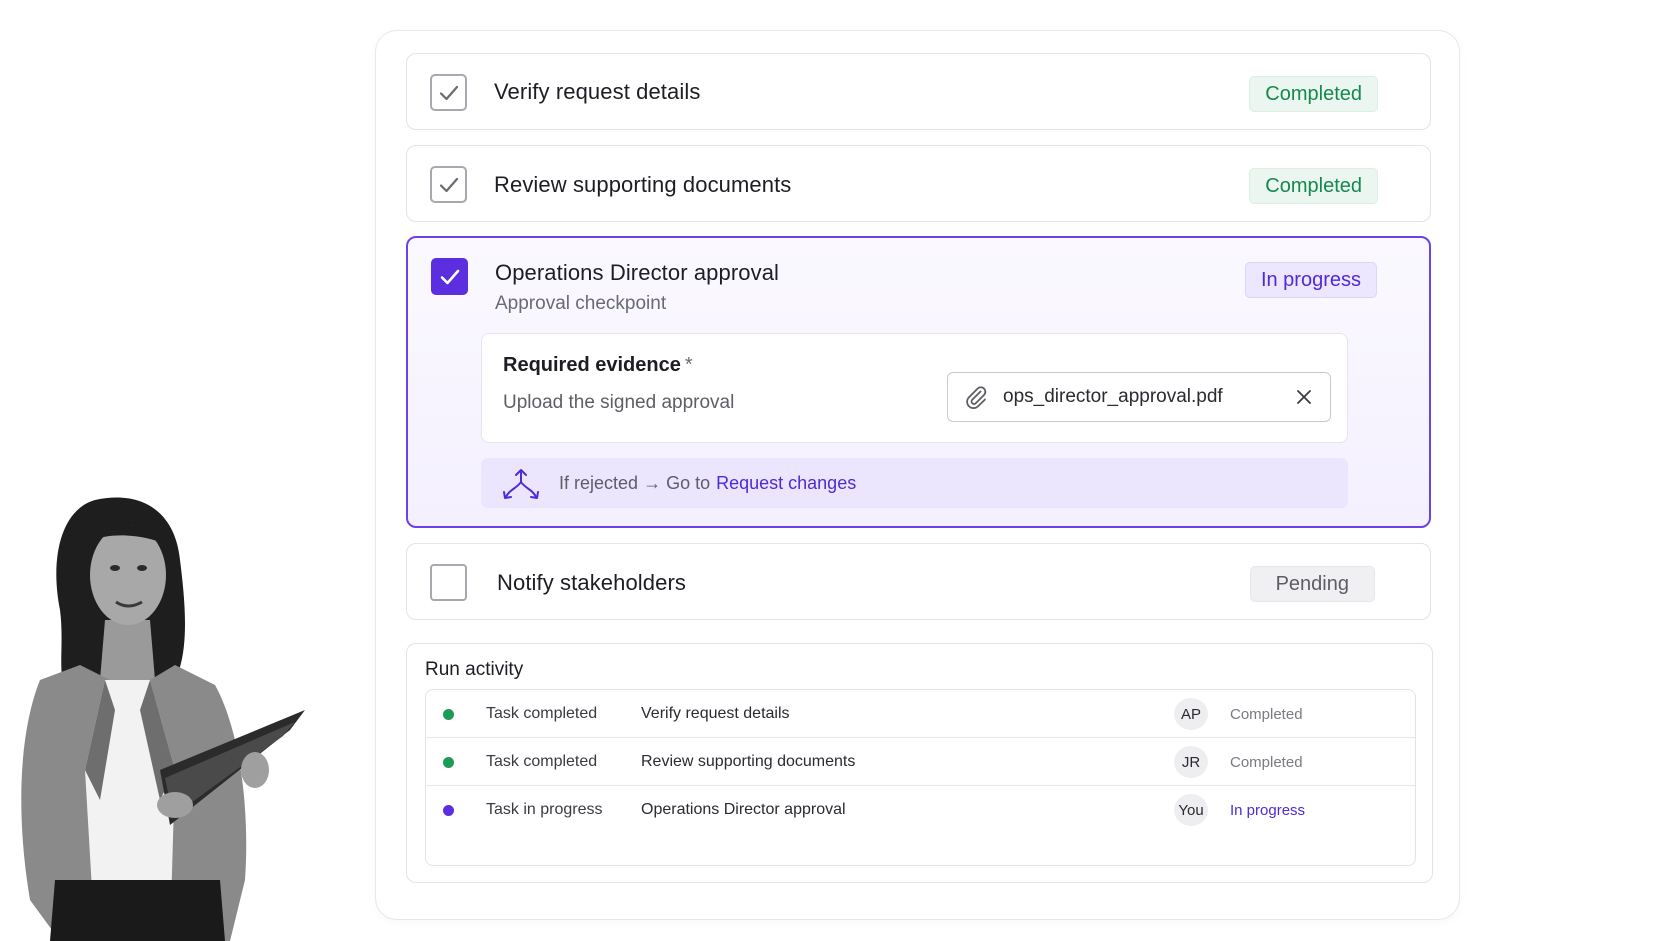 This screenshot has width=1672, height=941. I want to click on rejection-branch-rule: If rejected → Go to Request changes, so click(914, 483).